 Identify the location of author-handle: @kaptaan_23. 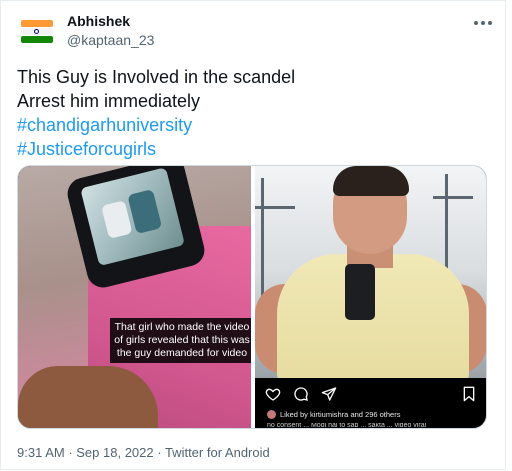
(110, 40).